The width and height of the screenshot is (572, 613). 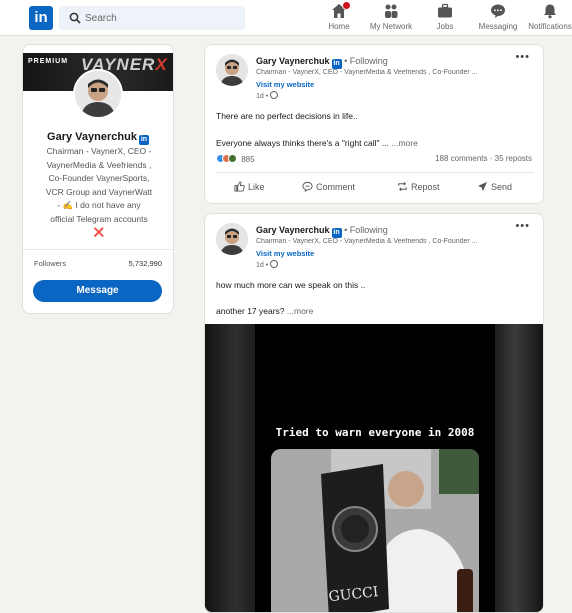 What do you see at coordinates (498, 26) in the screenshot?
I see `nav-messaging-label: Messaging` at bounding box center [498, 26].